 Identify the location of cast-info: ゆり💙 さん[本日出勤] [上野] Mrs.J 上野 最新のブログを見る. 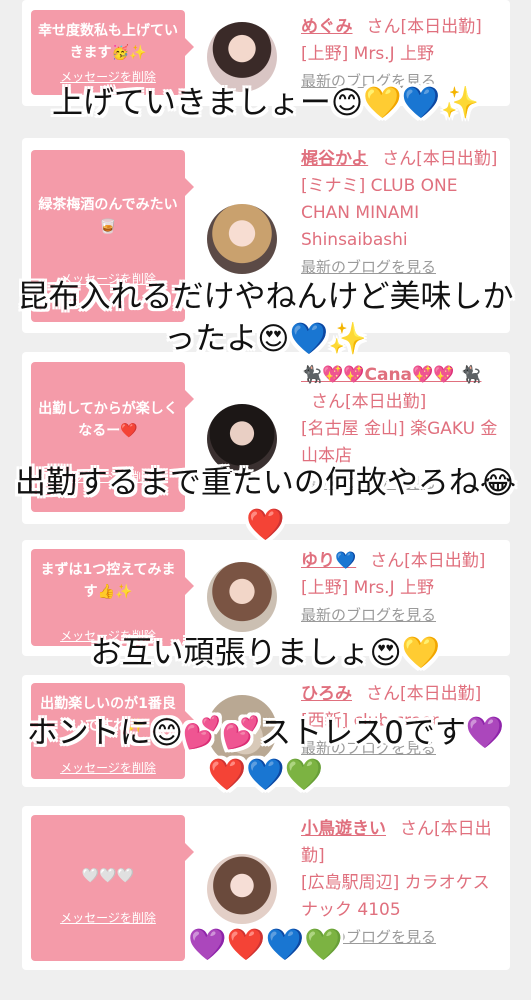
(403, 588).